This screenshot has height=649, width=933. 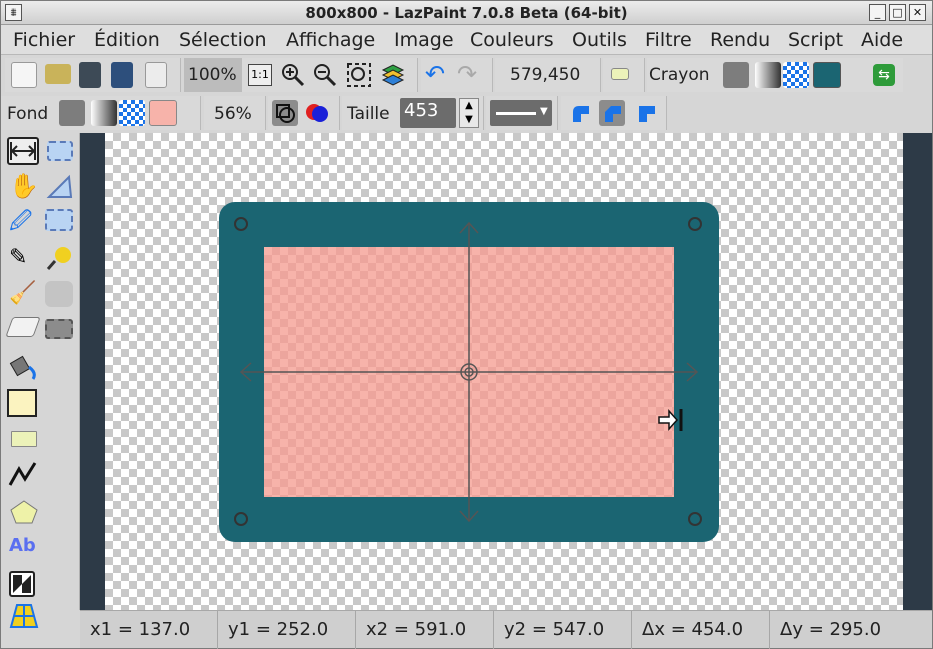 I want to click on status-delta-y: Δy = 295.0, so click(x=831, y=629).